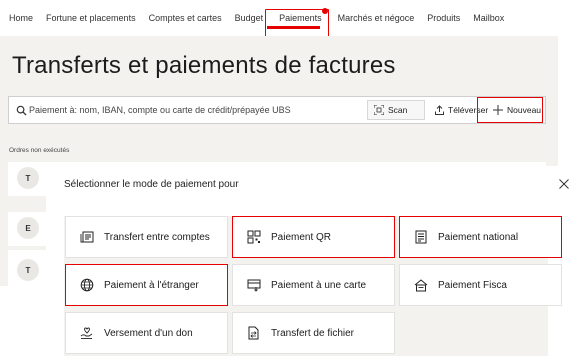  I want to click on option-label: Paiement QR, so click(301, 237).